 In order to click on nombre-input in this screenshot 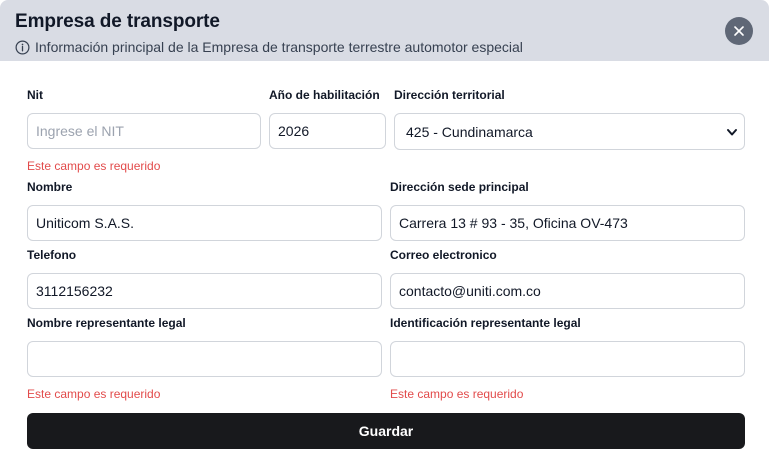, I will do `click(204, 223)`.